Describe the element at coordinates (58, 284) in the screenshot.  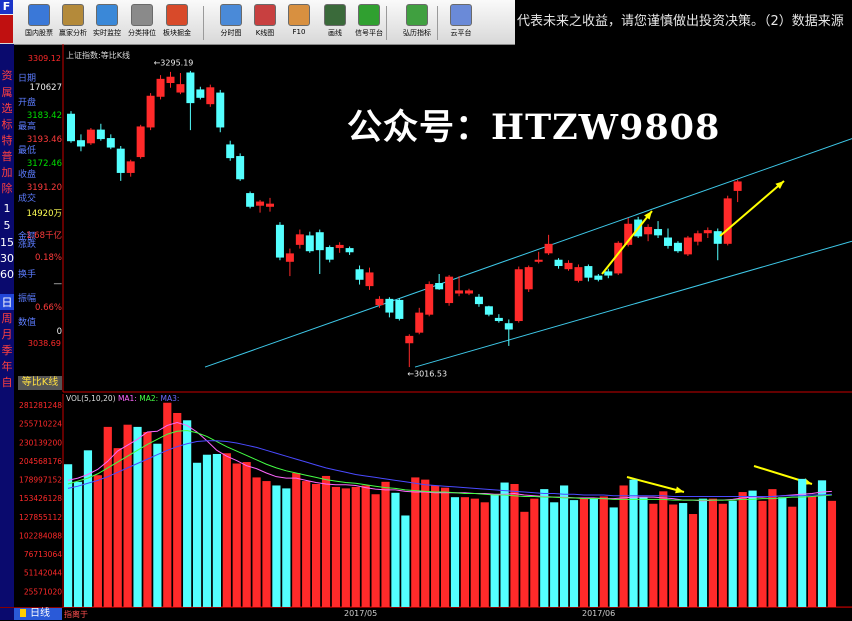
I see `info-value-turnover: —` at that location.